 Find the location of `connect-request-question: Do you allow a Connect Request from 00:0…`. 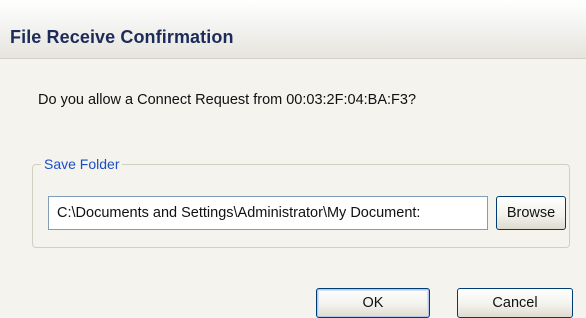

connect-request-question: Do you allow a Connect Request from 00:0… is located at coordinates (227, 100).